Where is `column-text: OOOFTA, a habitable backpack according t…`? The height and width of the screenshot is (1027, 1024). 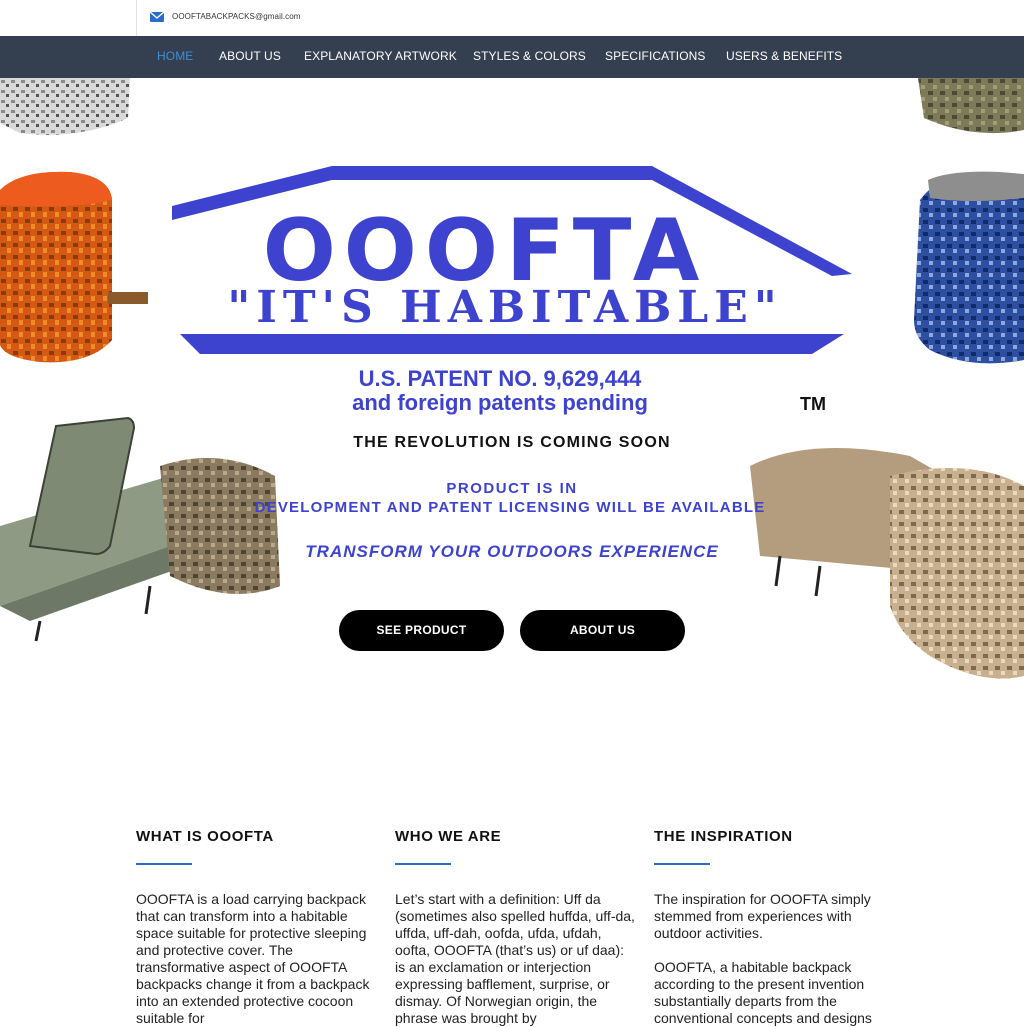
column-text: OOOFTA, a habitable backpack according t… is located at coordinates (763, 992).